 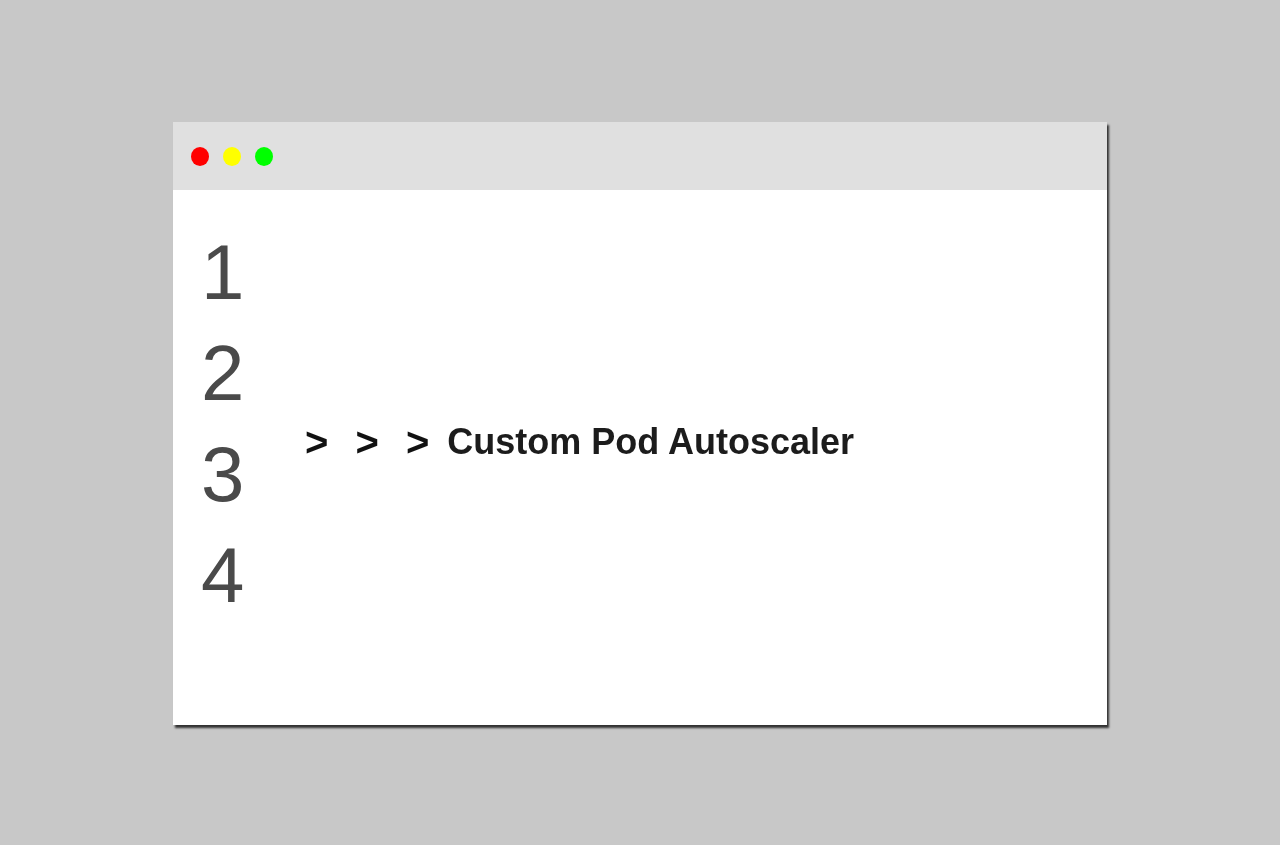 I want to click on command-text: Custom Pod Autoscaler, so click(x=651, y=442).